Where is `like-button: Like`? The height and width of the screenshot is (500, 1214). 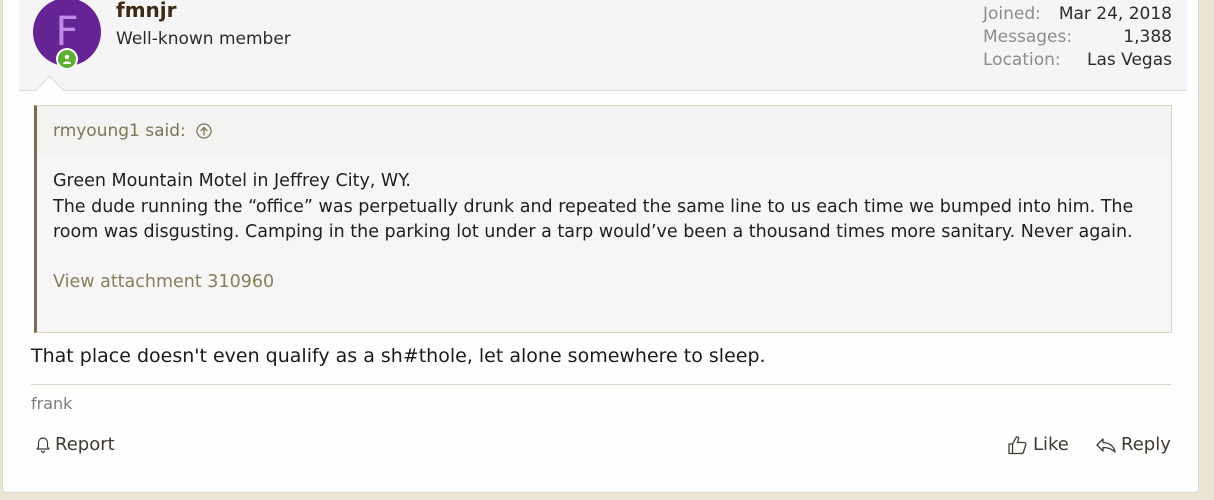
like-button: Like is located at coordinates (1038, 444).